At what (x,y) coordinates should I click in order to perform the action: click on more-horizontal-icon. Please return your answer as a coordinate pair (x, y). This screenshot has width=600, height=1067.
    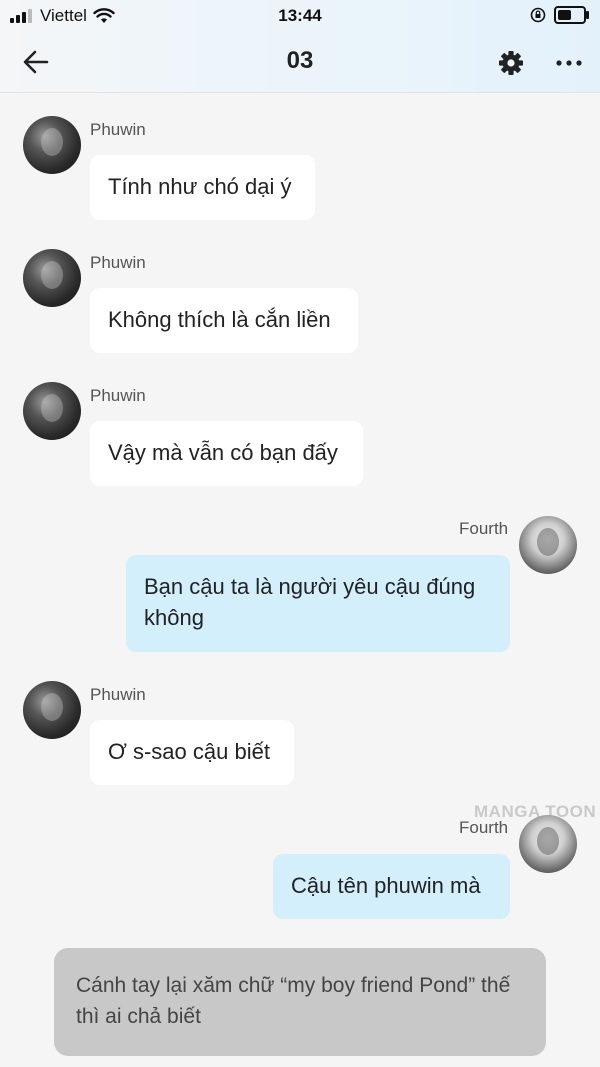
    Looking at the image, I should click on (569, 63).